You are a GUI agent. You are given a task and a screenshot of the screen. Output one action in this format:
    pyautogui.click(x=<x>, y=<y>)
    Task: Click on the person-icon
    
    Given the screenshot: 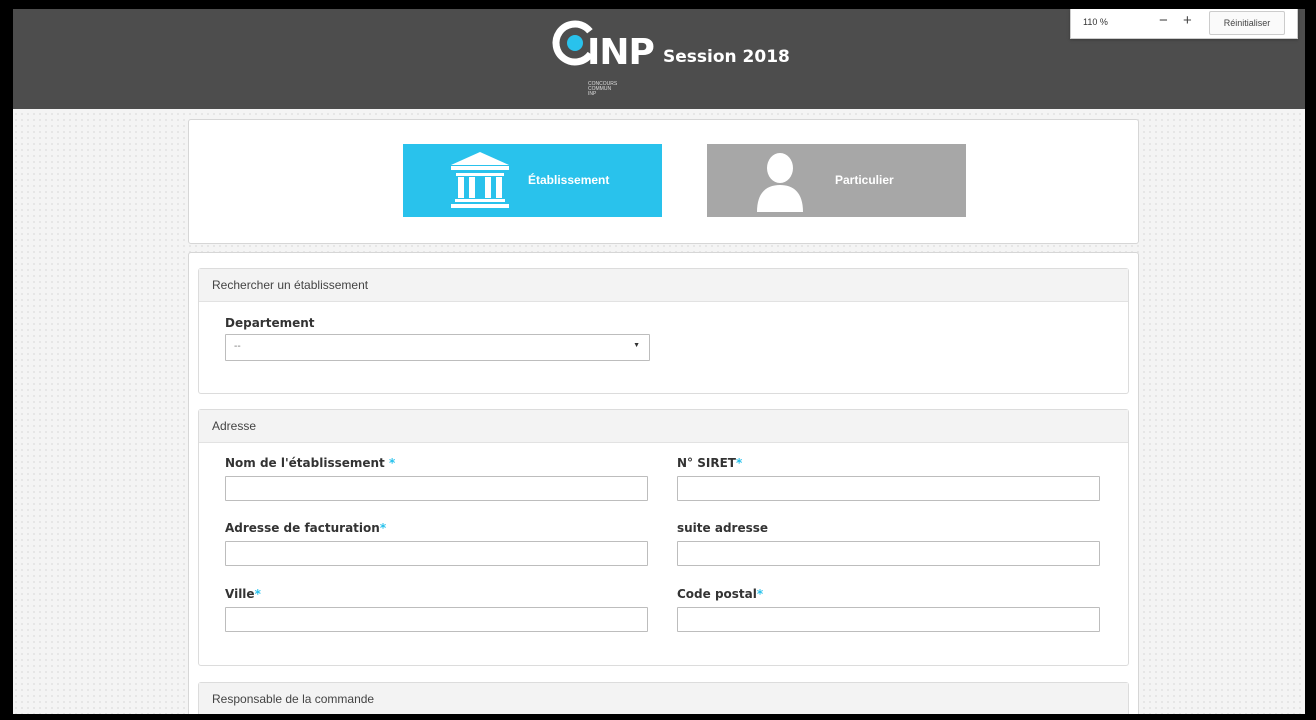 What is the action you would take?
    pyautogui.click(x=780, y=182)
    